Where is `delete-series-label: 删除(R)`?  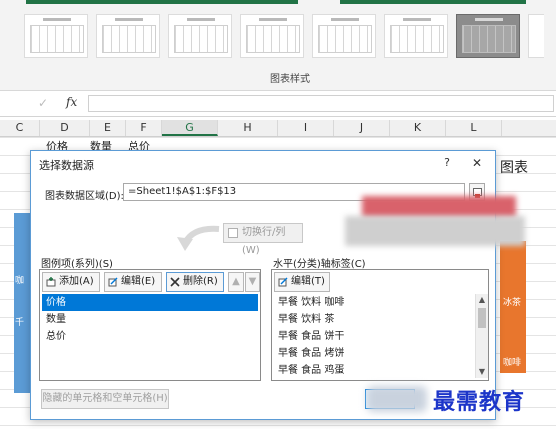 delete-series-label: 删除(R) is located at coordinates (200, 281).